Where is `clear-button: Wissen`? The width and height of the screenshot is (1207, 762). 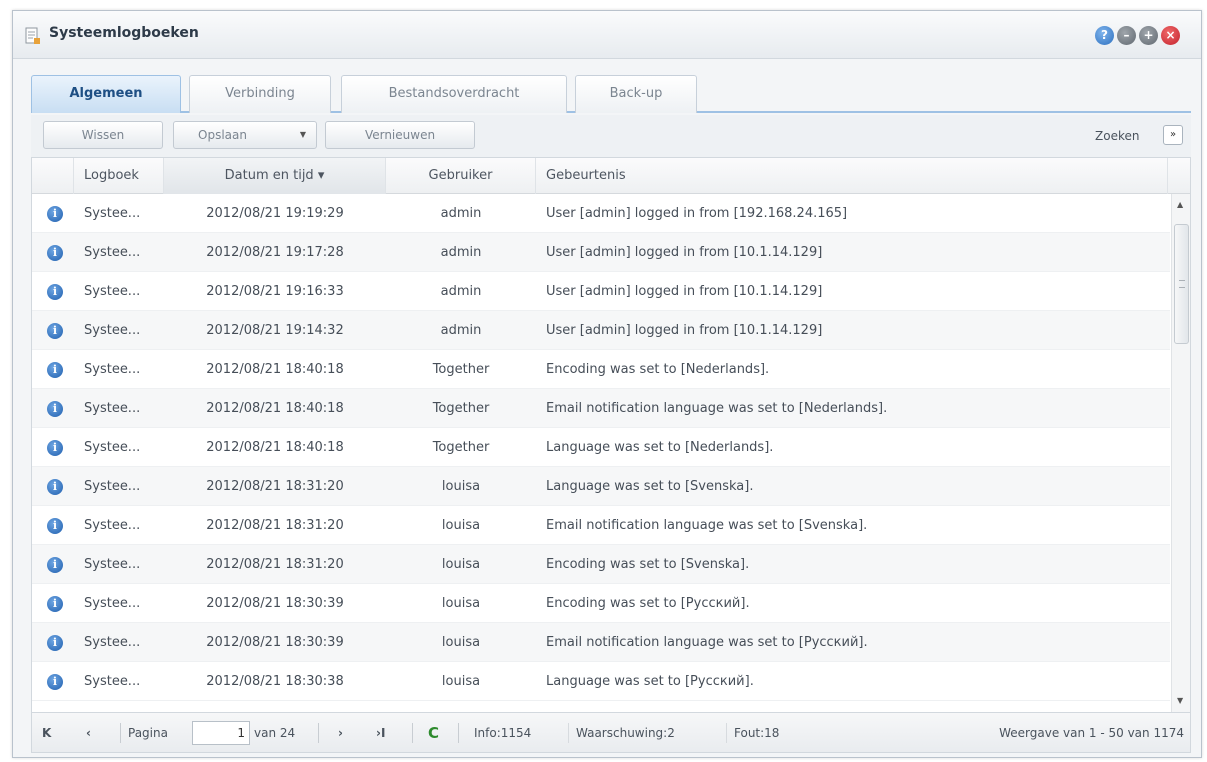
clear-button: Wissen is located at coordinates (103, 135).